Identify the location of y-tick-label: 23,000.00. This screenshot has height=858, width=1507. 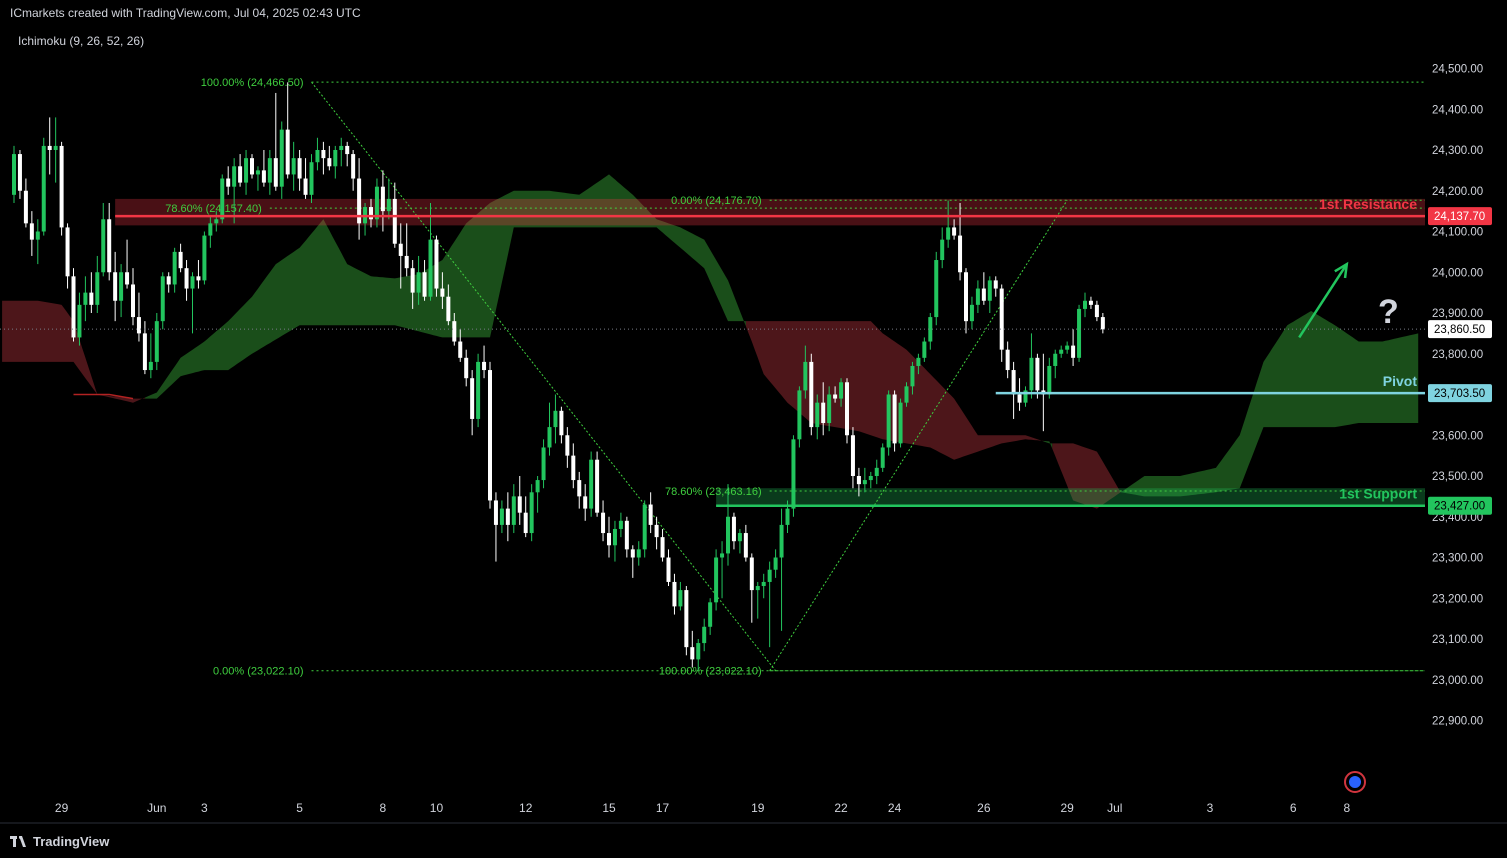
(1457, 681).